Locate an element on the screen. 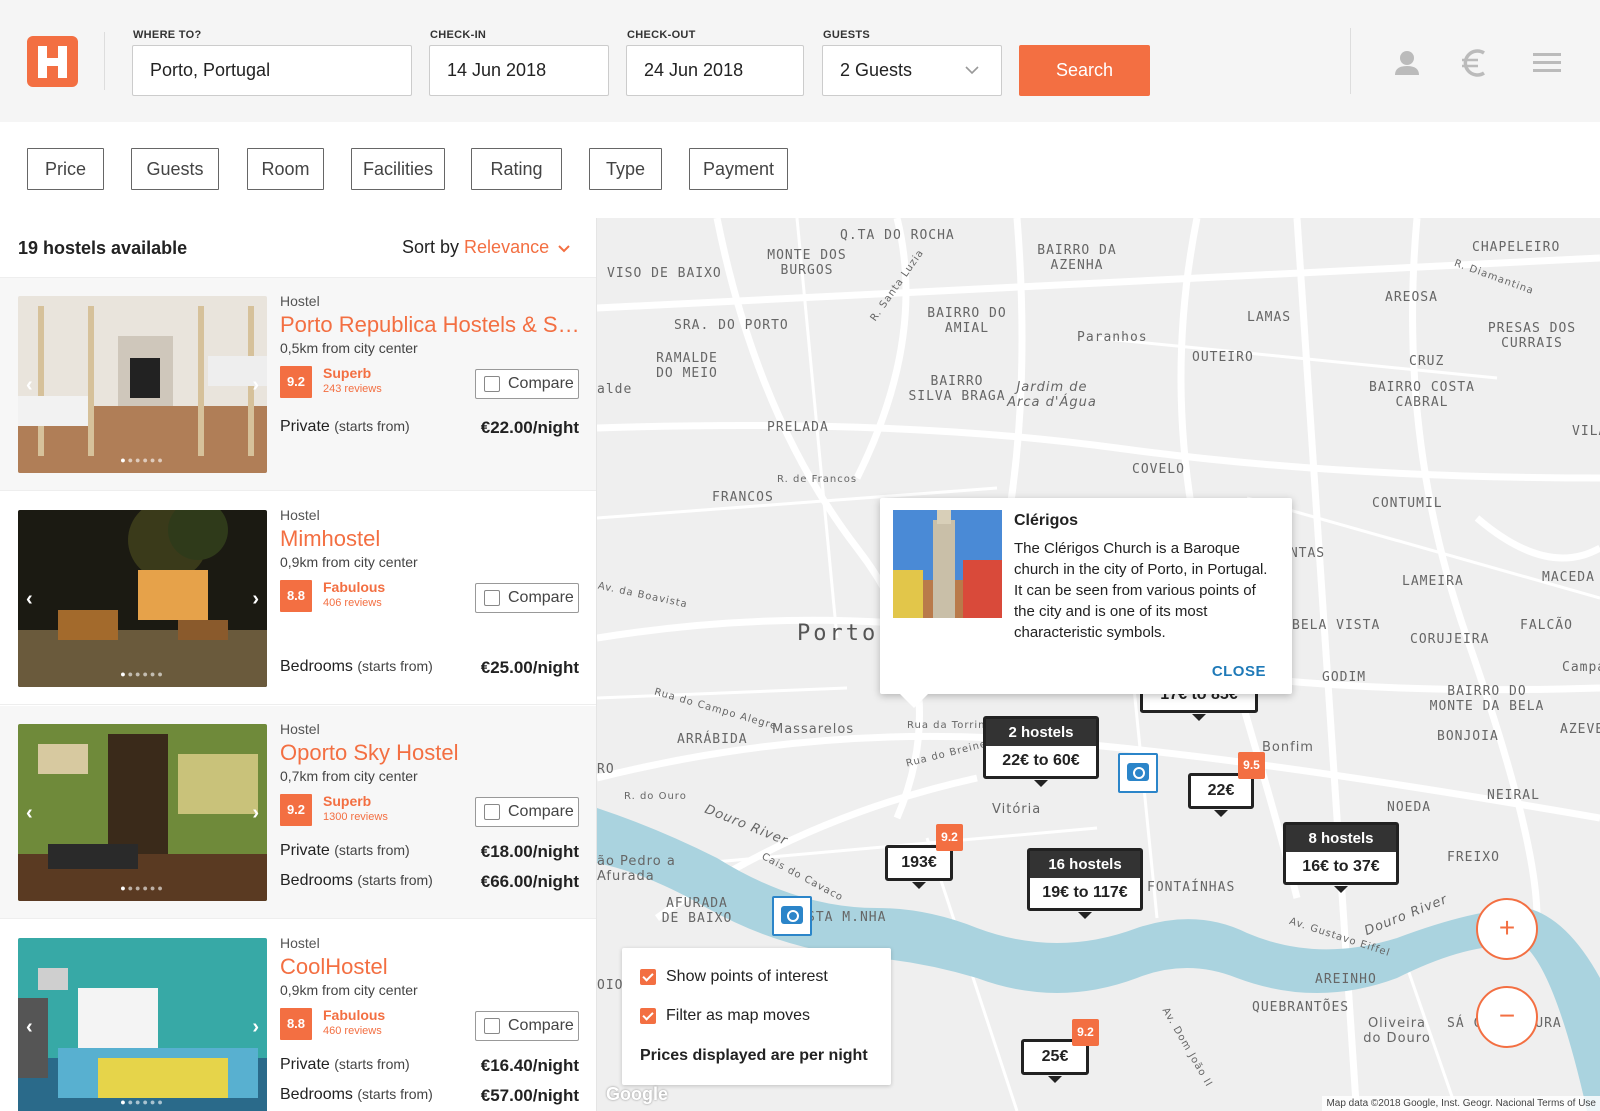 The height and width of the screenshot is (1111, 1600). filter-room: Room is located at coordinates (285, 169).